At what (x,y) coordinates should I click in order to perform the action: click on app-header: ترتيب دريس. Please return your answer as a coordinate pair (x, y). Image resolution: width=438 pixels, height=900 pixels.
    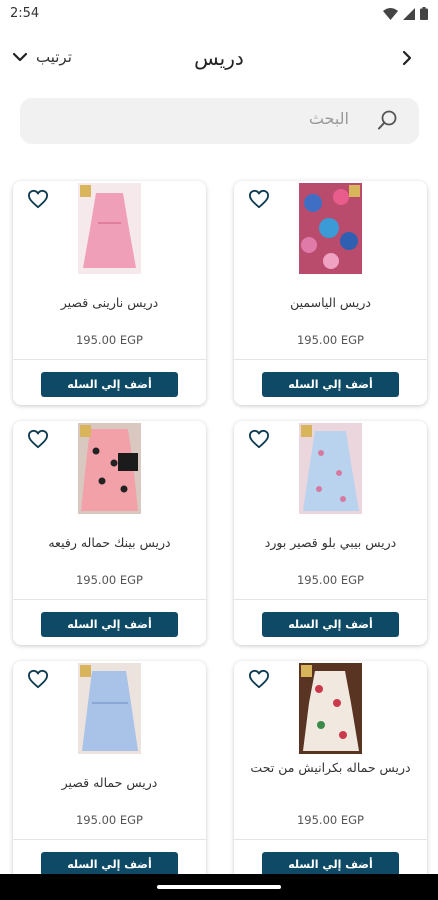
    Looking at the image, I should click on (219, 60).